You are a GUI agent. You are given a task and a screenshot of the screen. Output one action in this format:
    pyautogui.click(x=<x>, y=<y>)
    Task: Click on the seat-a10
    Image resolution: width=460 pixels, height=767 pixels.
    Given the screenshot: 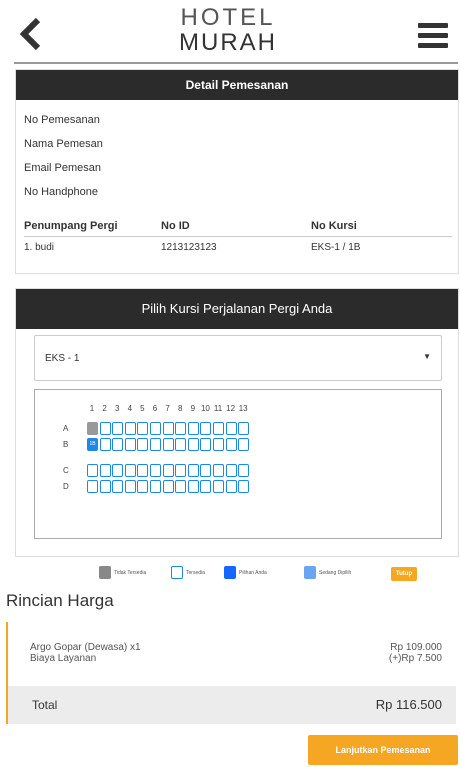 What is the action you would take?
    pyautogui.click(x=206, y=428)
    